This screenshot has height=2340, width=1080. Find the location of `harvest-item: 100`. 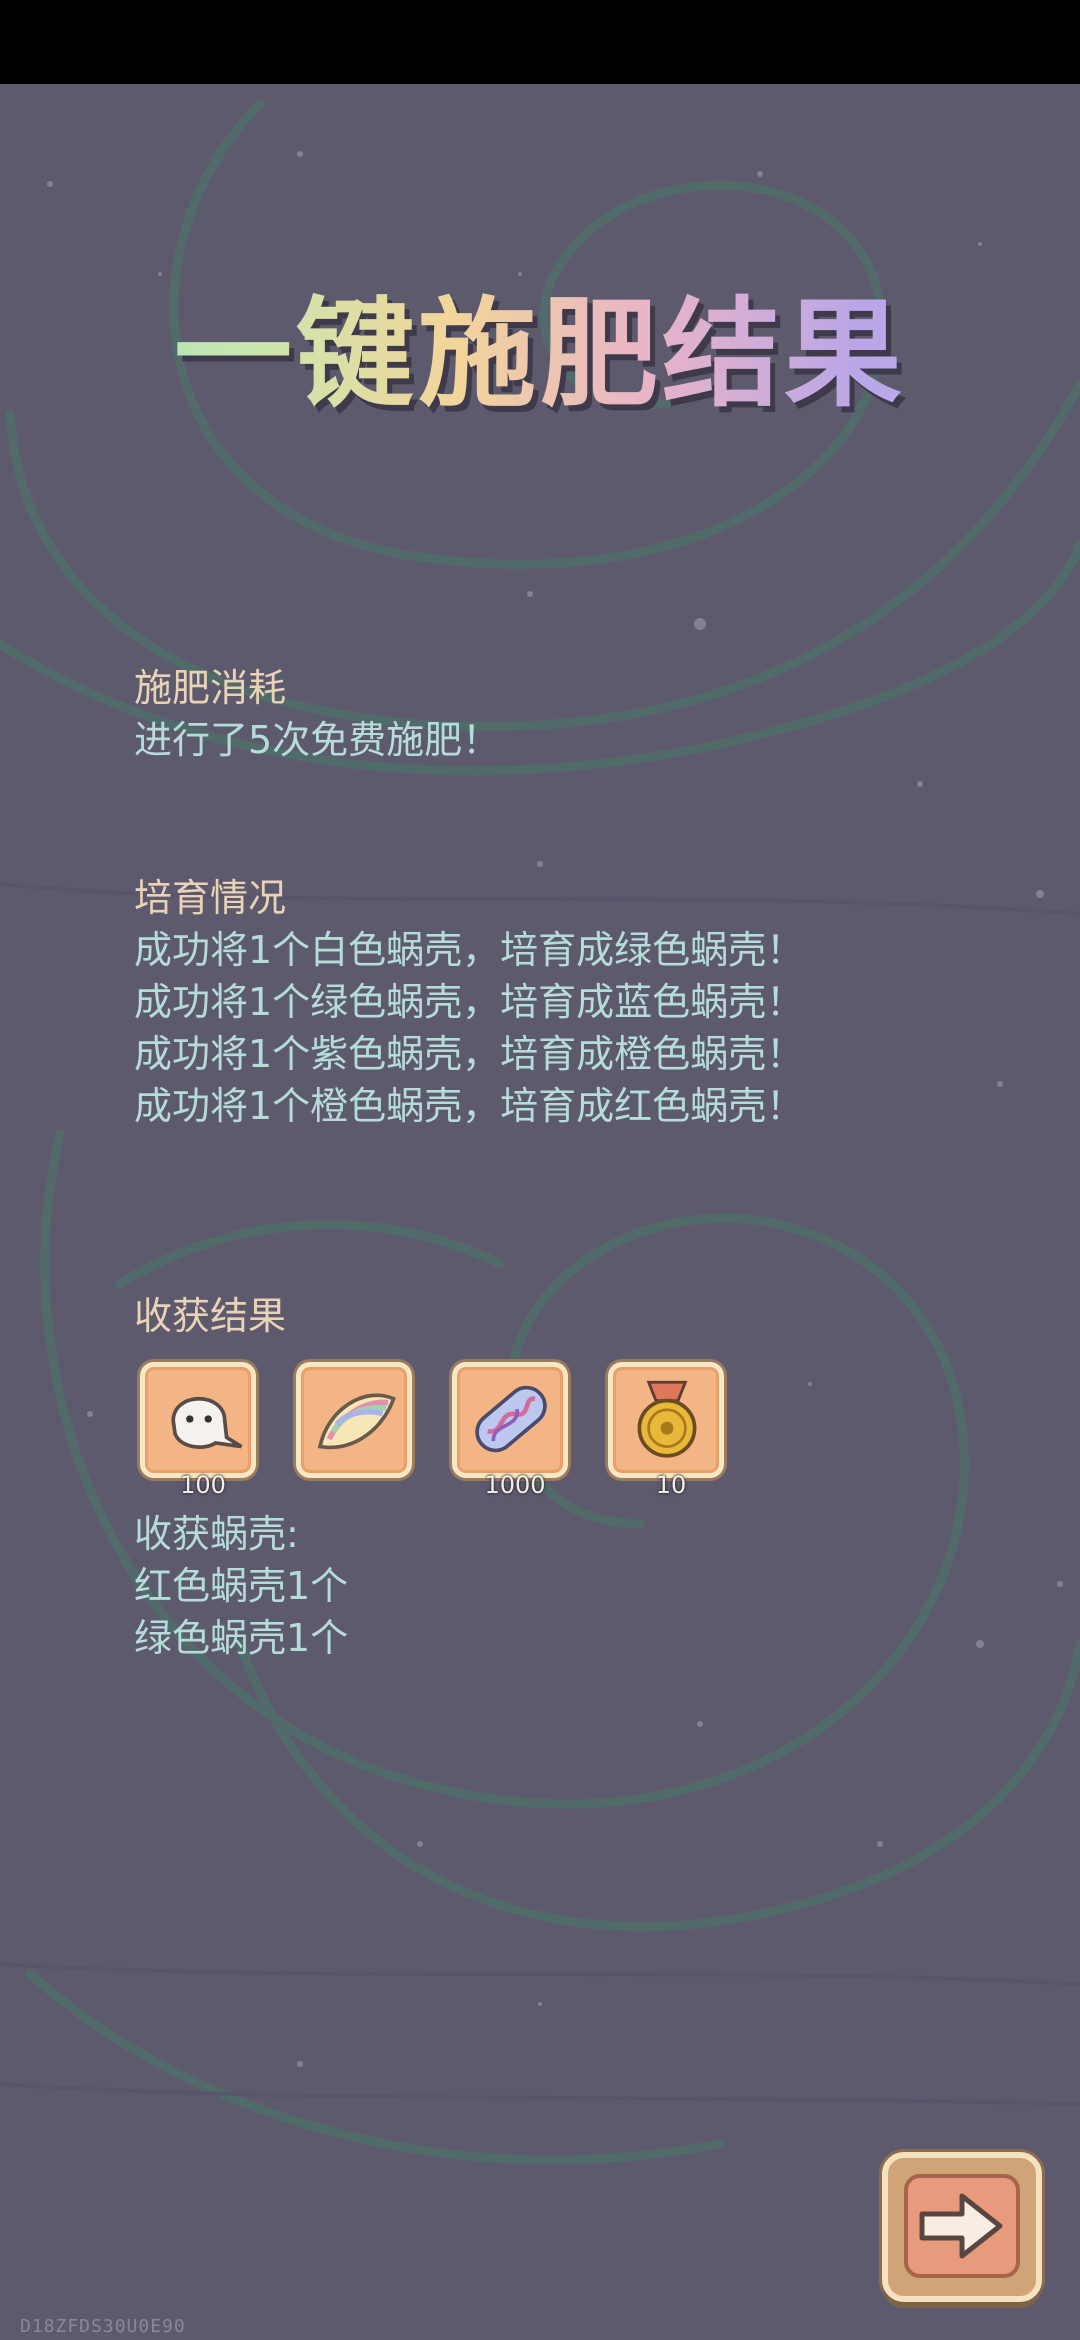

harvest-item: 100 is located at coordinates (198, 1430).